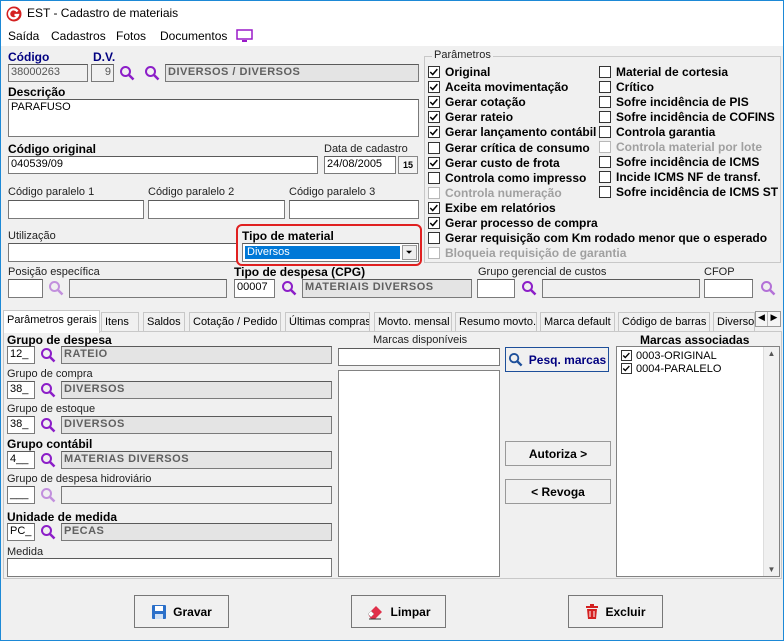 Image resolution: width=784 pixels, height=641 pixels. Describe the element at coordinates (360, 165) in the screenshot. I see `data-cadastro-field: 24/08/2005` at that location.